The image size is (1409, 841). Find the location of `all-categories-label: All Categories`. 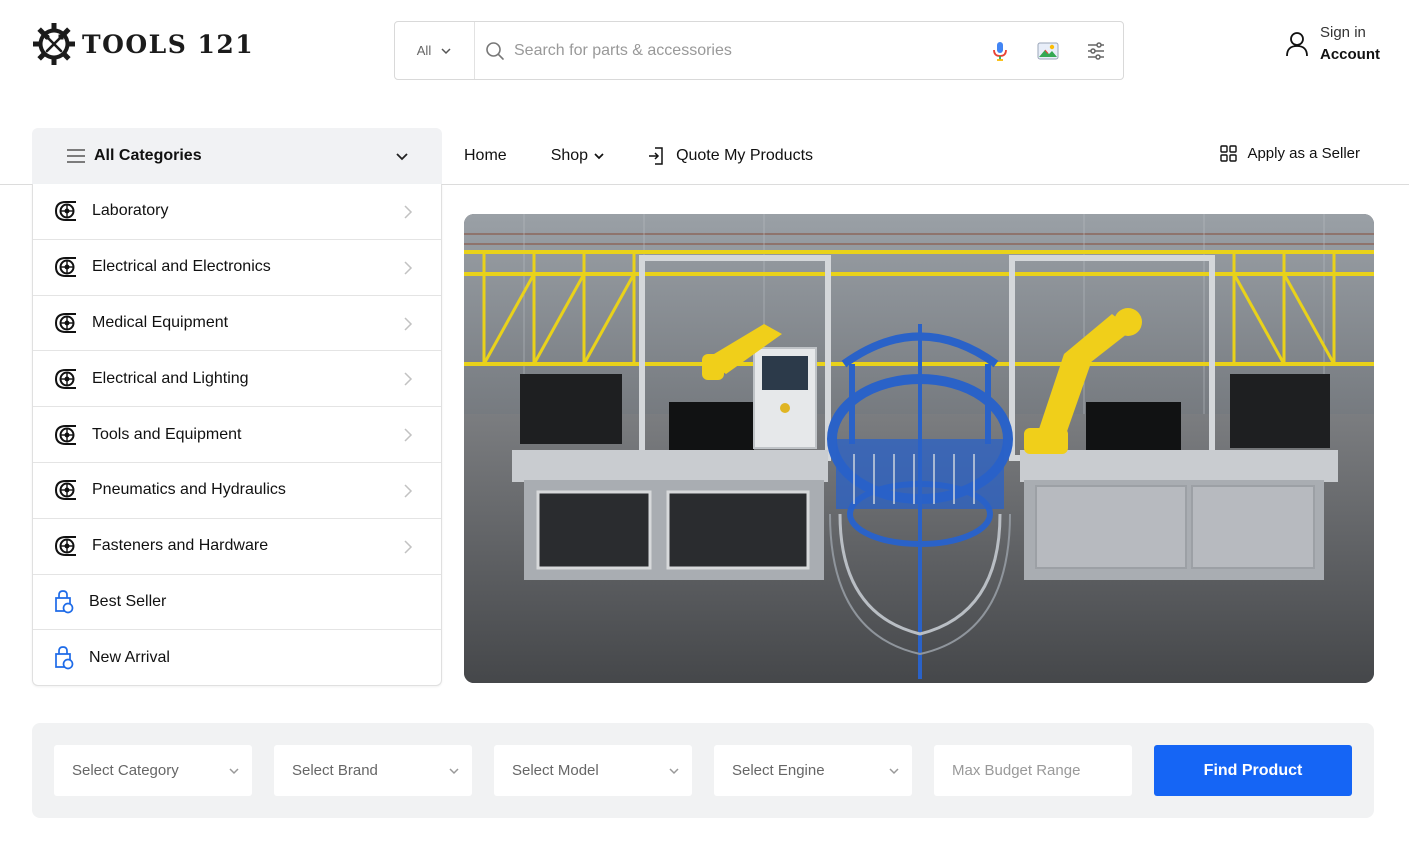

all-categories-label: All Categories is located at coordinates (148, 155).